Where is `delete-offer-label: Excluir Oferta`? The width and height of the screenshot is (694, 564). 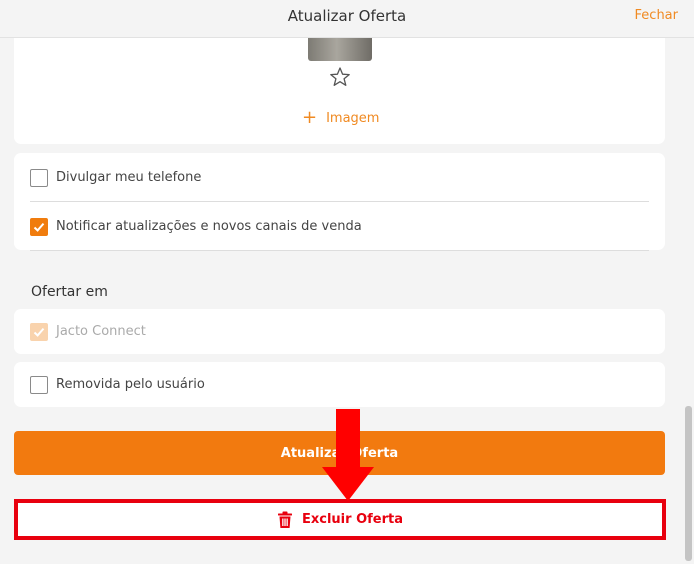
delete-offer-label: Excluir Oferta is located at coordinates (352, 519).